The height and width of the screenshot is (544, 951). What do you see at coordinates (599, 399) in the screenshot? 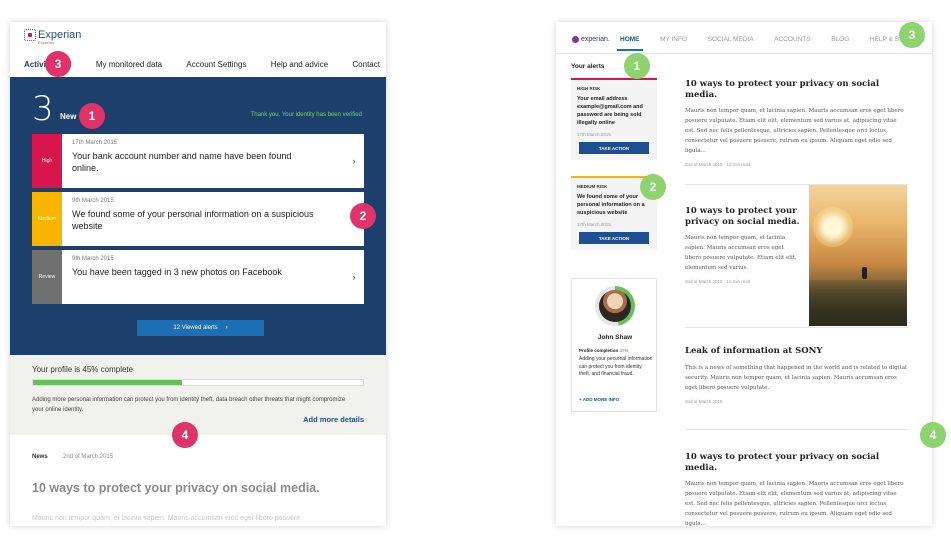
I see `add-more-info-link: + ADD MORE INFO` at bounding box center [599, 399].